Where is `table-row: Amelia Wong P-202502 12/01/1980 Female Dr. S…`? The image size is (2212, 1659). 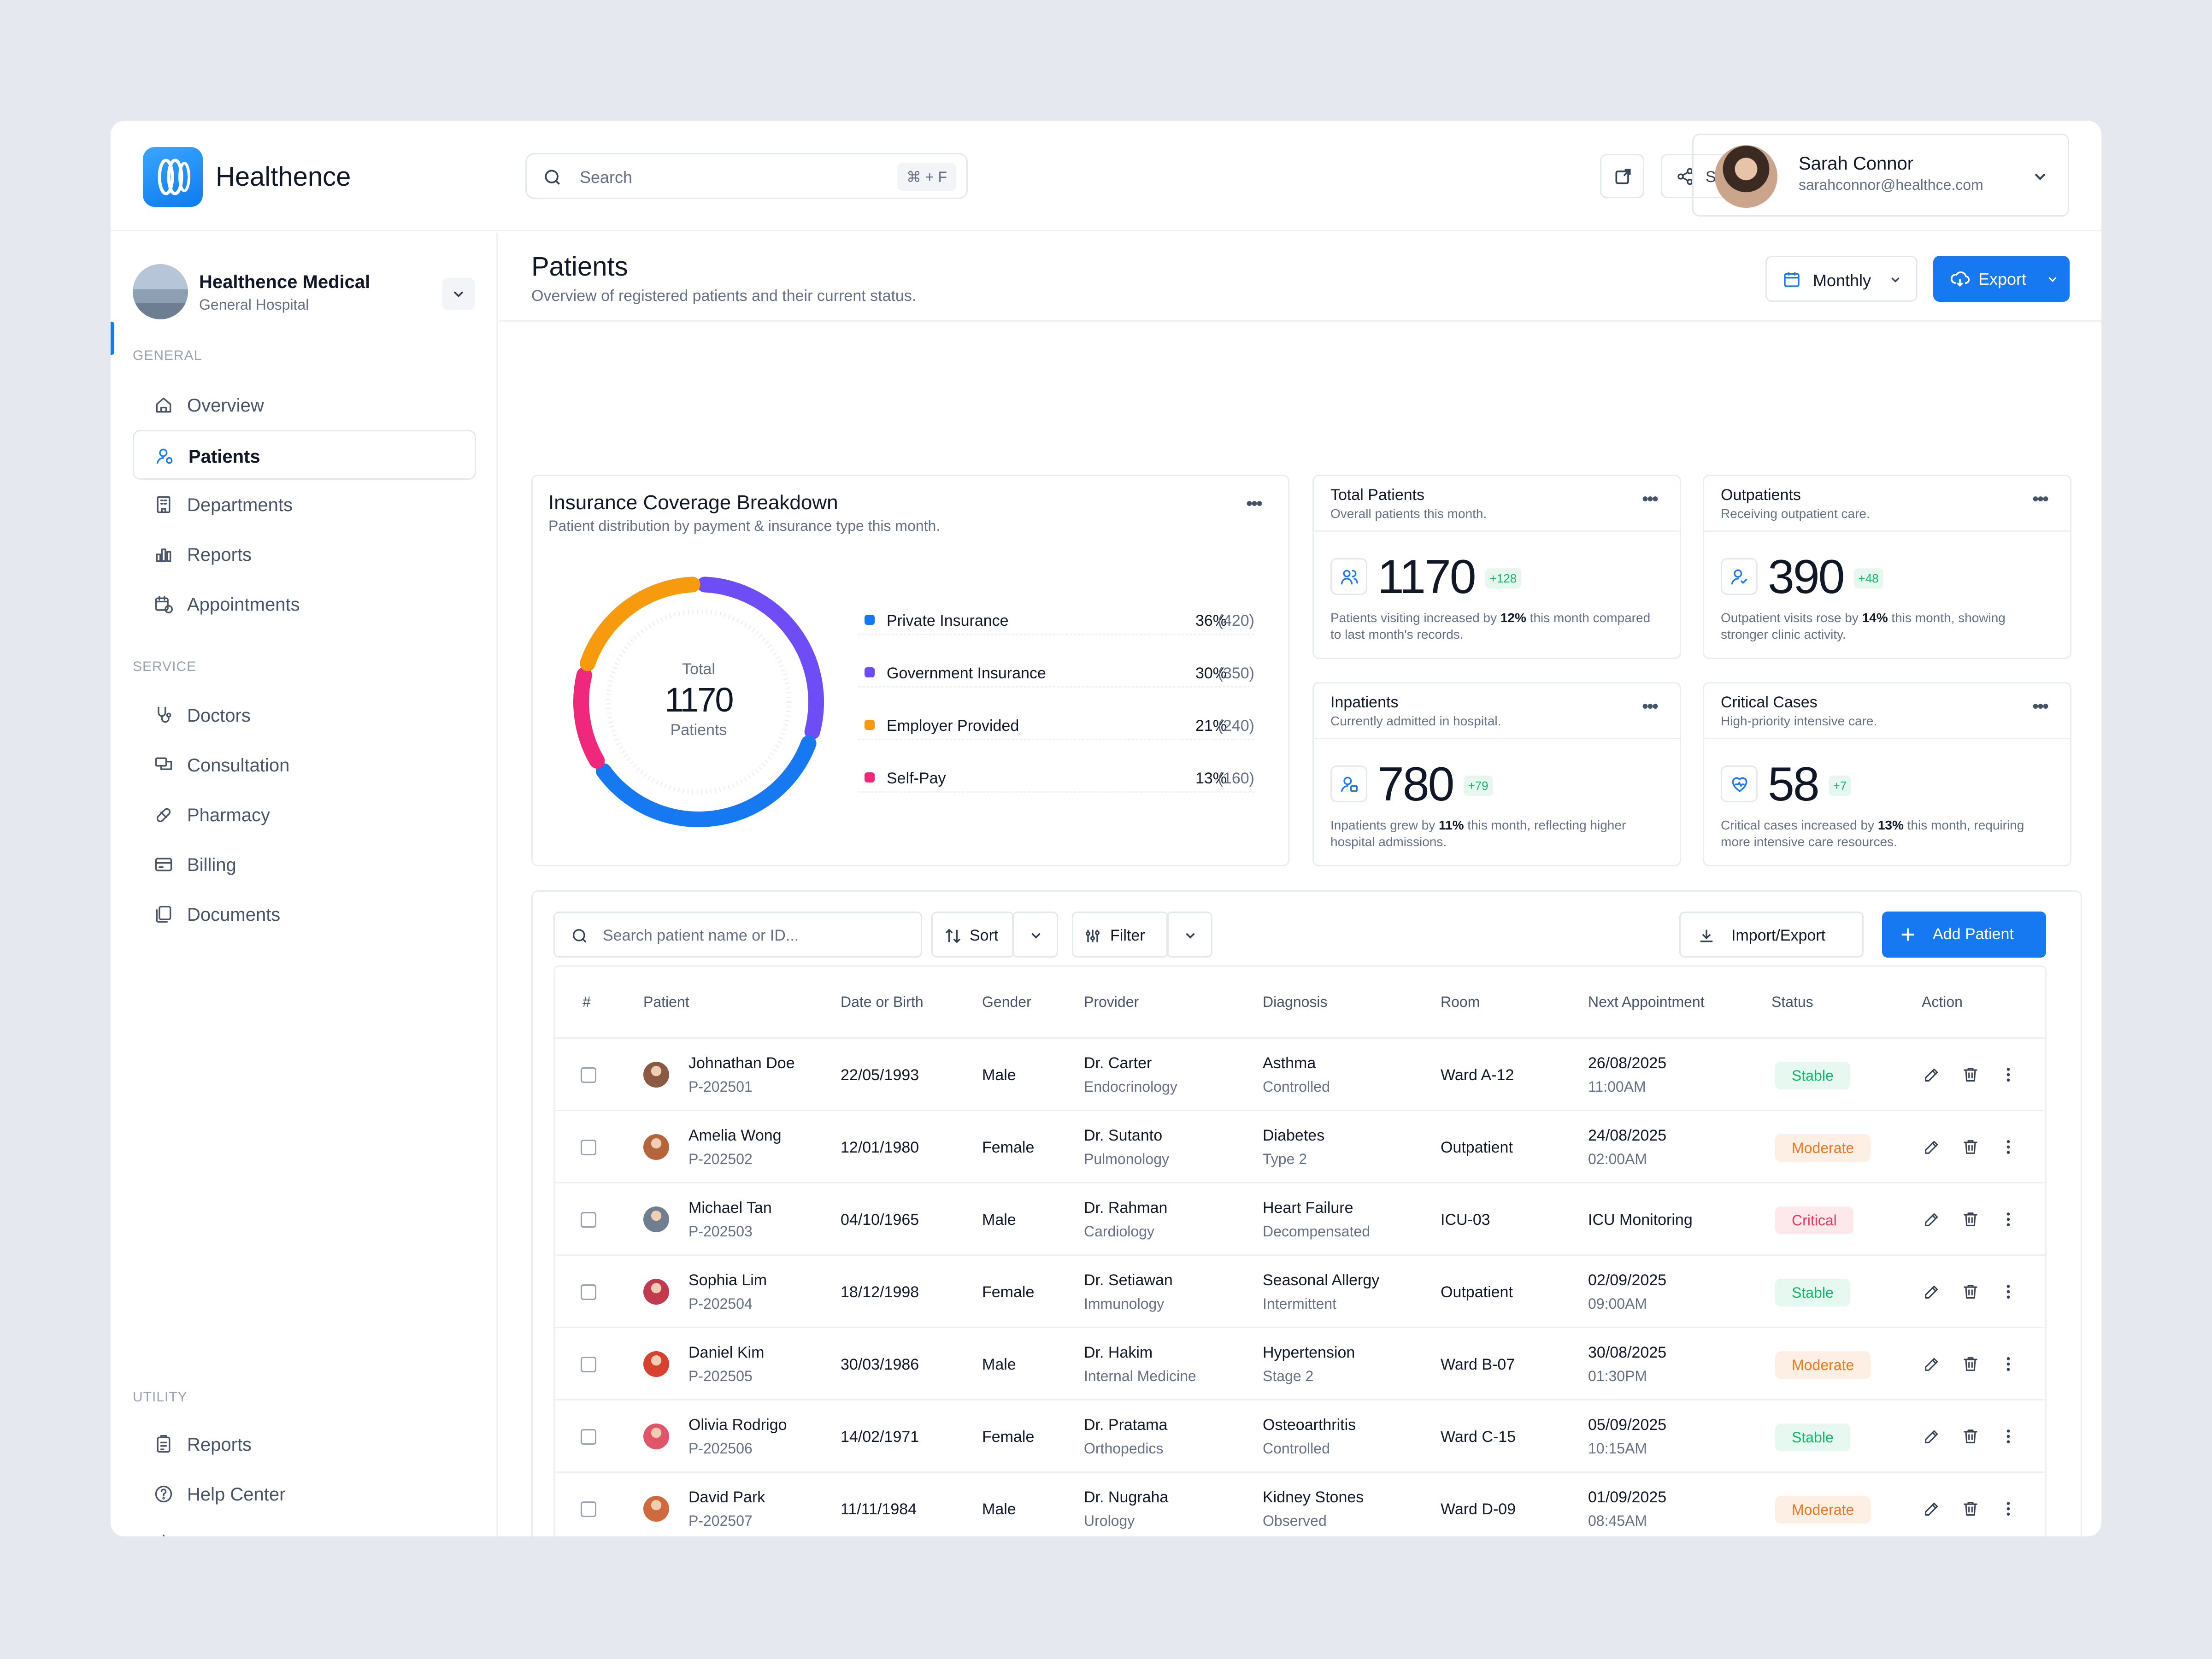
table-row: Amelia Wong P-202502 12/01/1980 Female Dr. S… is located at coordinates (1300, 1146).